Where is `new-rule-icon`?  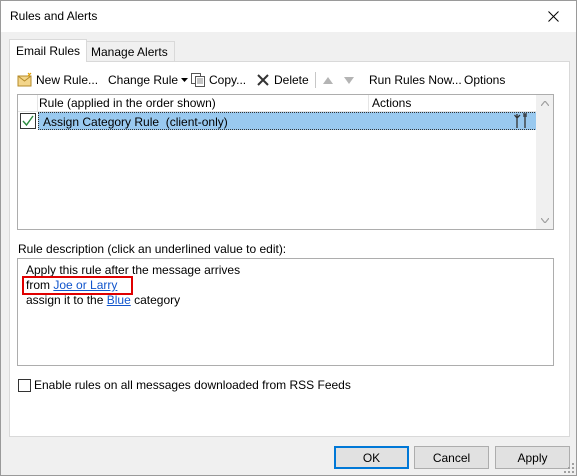
new-rule-icon is located at coordinates (24, 79).